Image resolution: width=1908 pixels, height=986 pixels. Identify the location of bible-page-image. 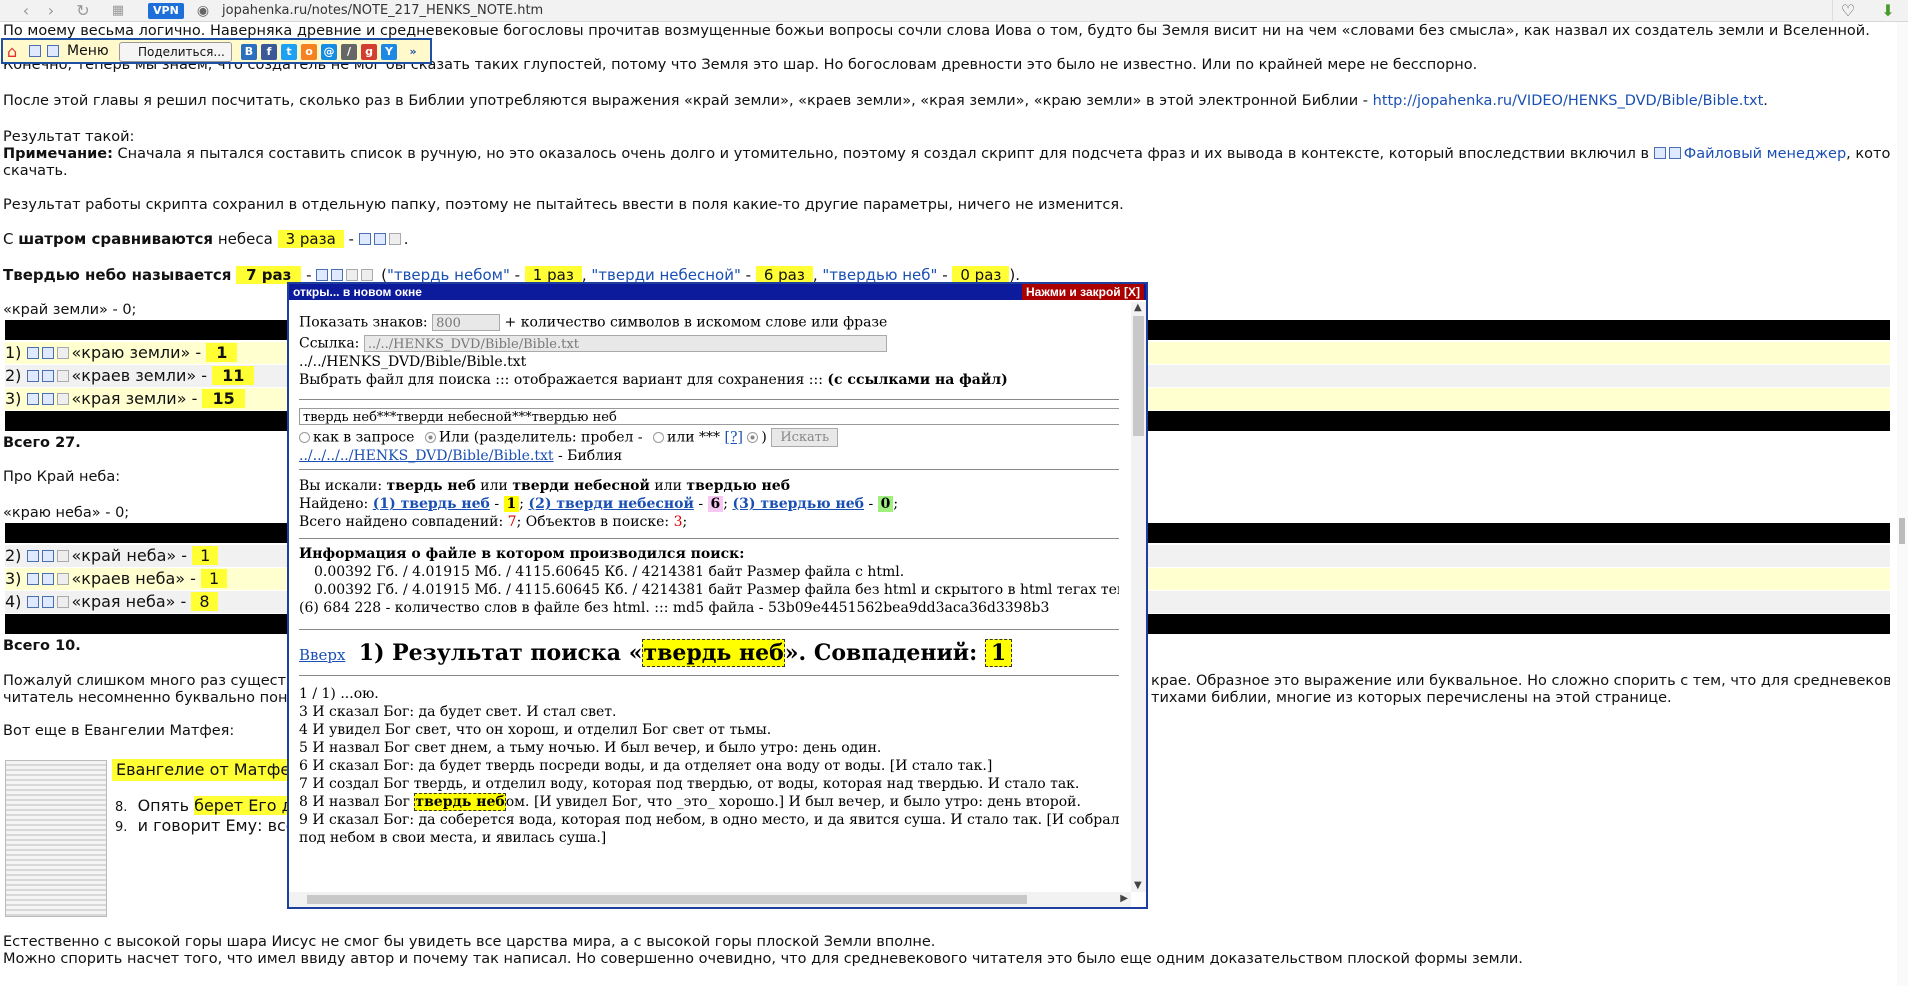
(56, 838).